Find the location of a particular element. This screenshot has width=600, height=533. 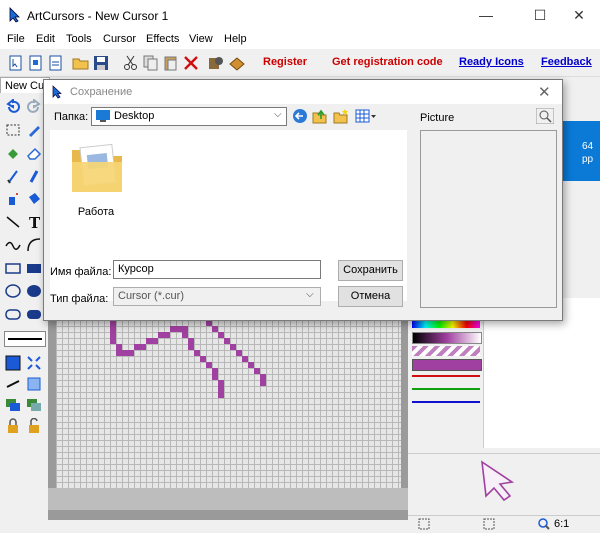

lock-icon is located at coordinates (13, 426).